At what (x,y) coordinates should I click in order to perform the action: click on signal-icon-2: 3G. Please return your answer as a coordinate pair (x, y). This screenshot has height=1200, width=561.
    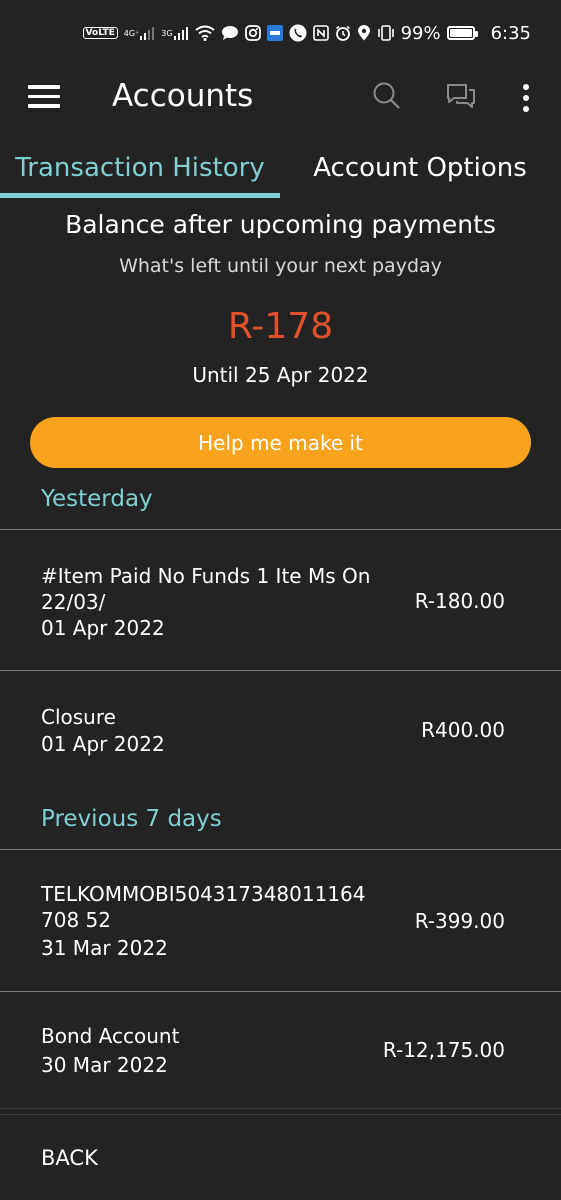
    Looking at the image, I should click on (174, 33).